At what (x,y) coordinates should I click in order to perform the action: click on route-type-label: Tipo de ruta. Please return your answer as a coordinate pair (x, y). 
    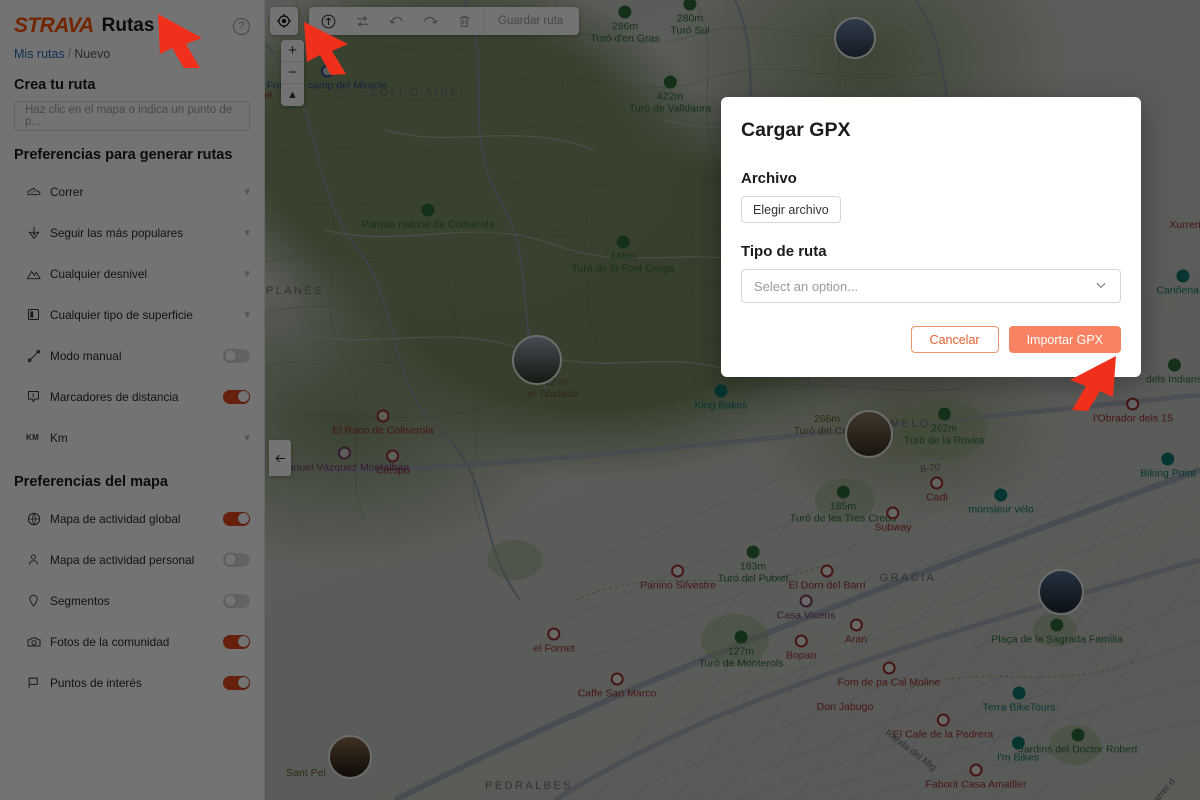
    Looking at the image, I should click on (784, 251).